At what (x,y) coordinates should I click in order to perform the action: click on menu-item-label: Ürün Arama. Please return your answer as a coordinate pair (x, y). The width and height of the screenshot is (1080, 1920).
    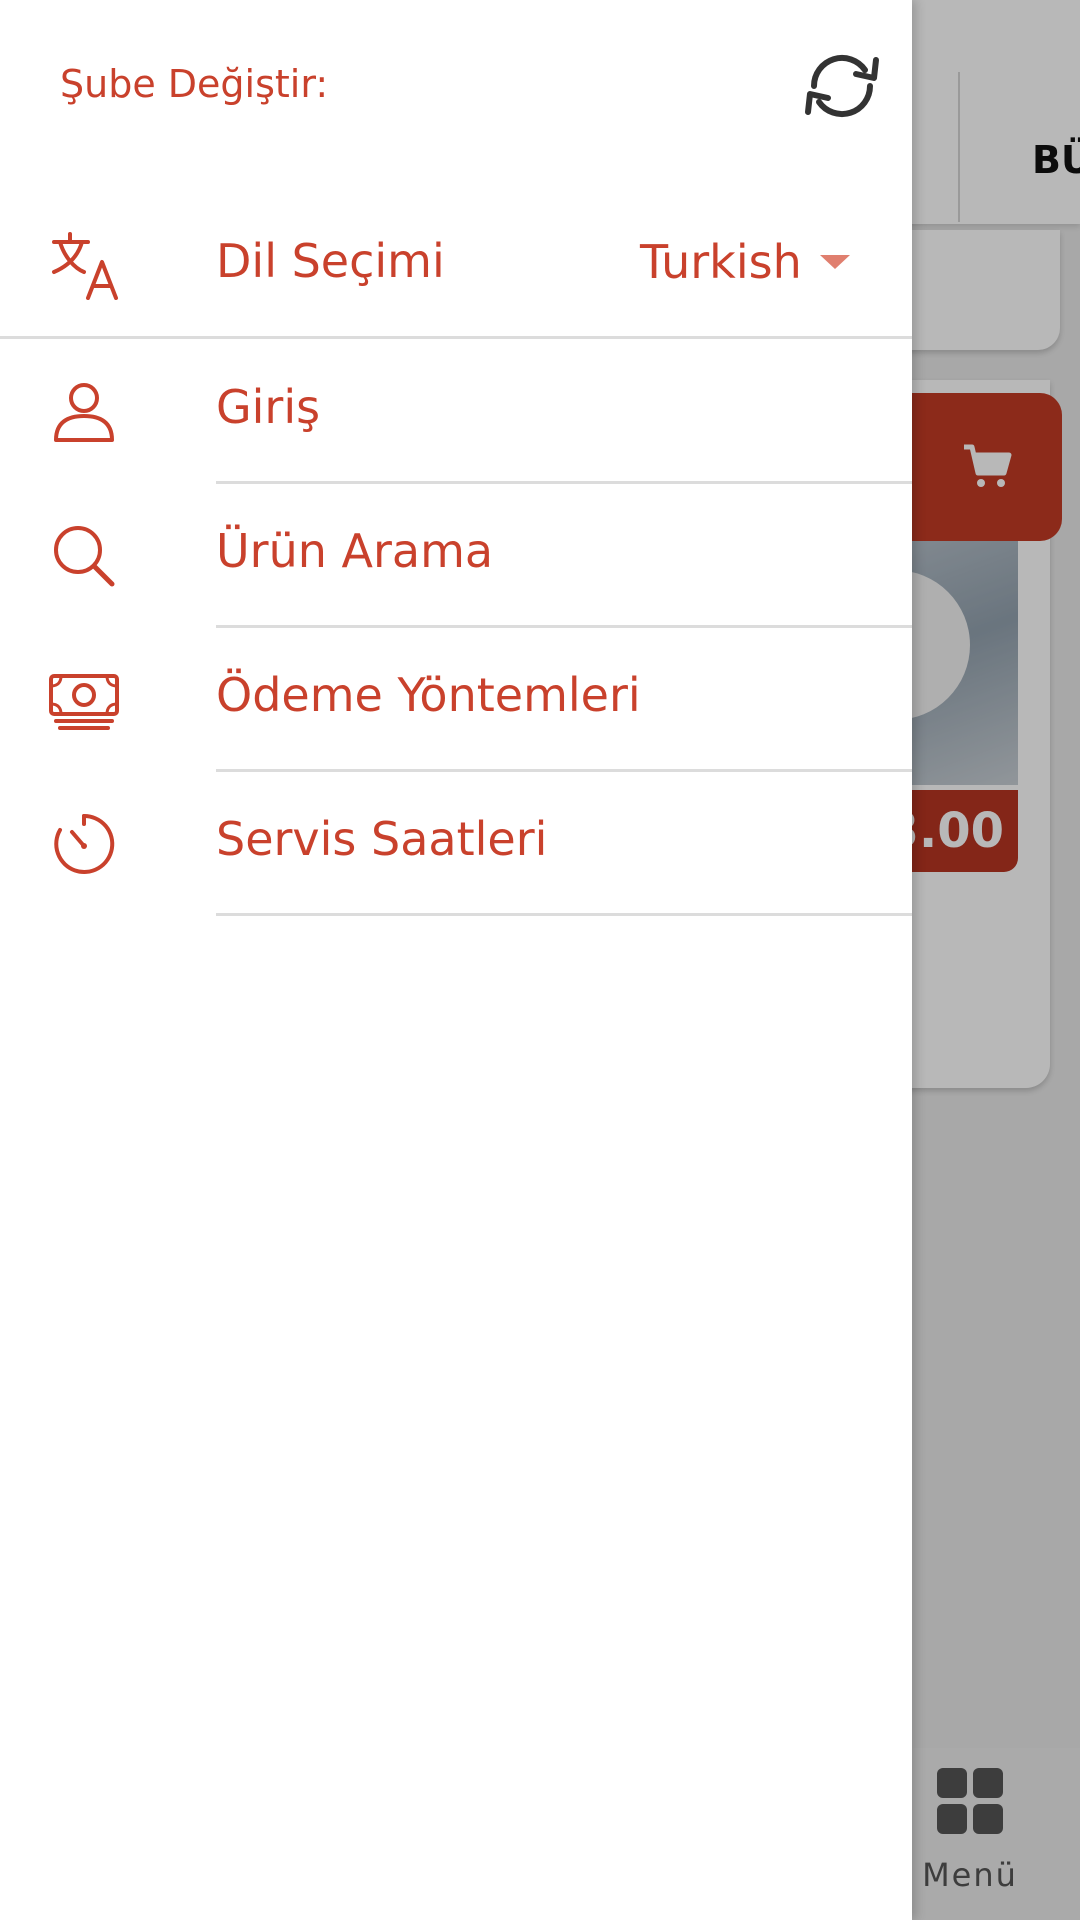
    Looking at the image, I should click on (355, 551).